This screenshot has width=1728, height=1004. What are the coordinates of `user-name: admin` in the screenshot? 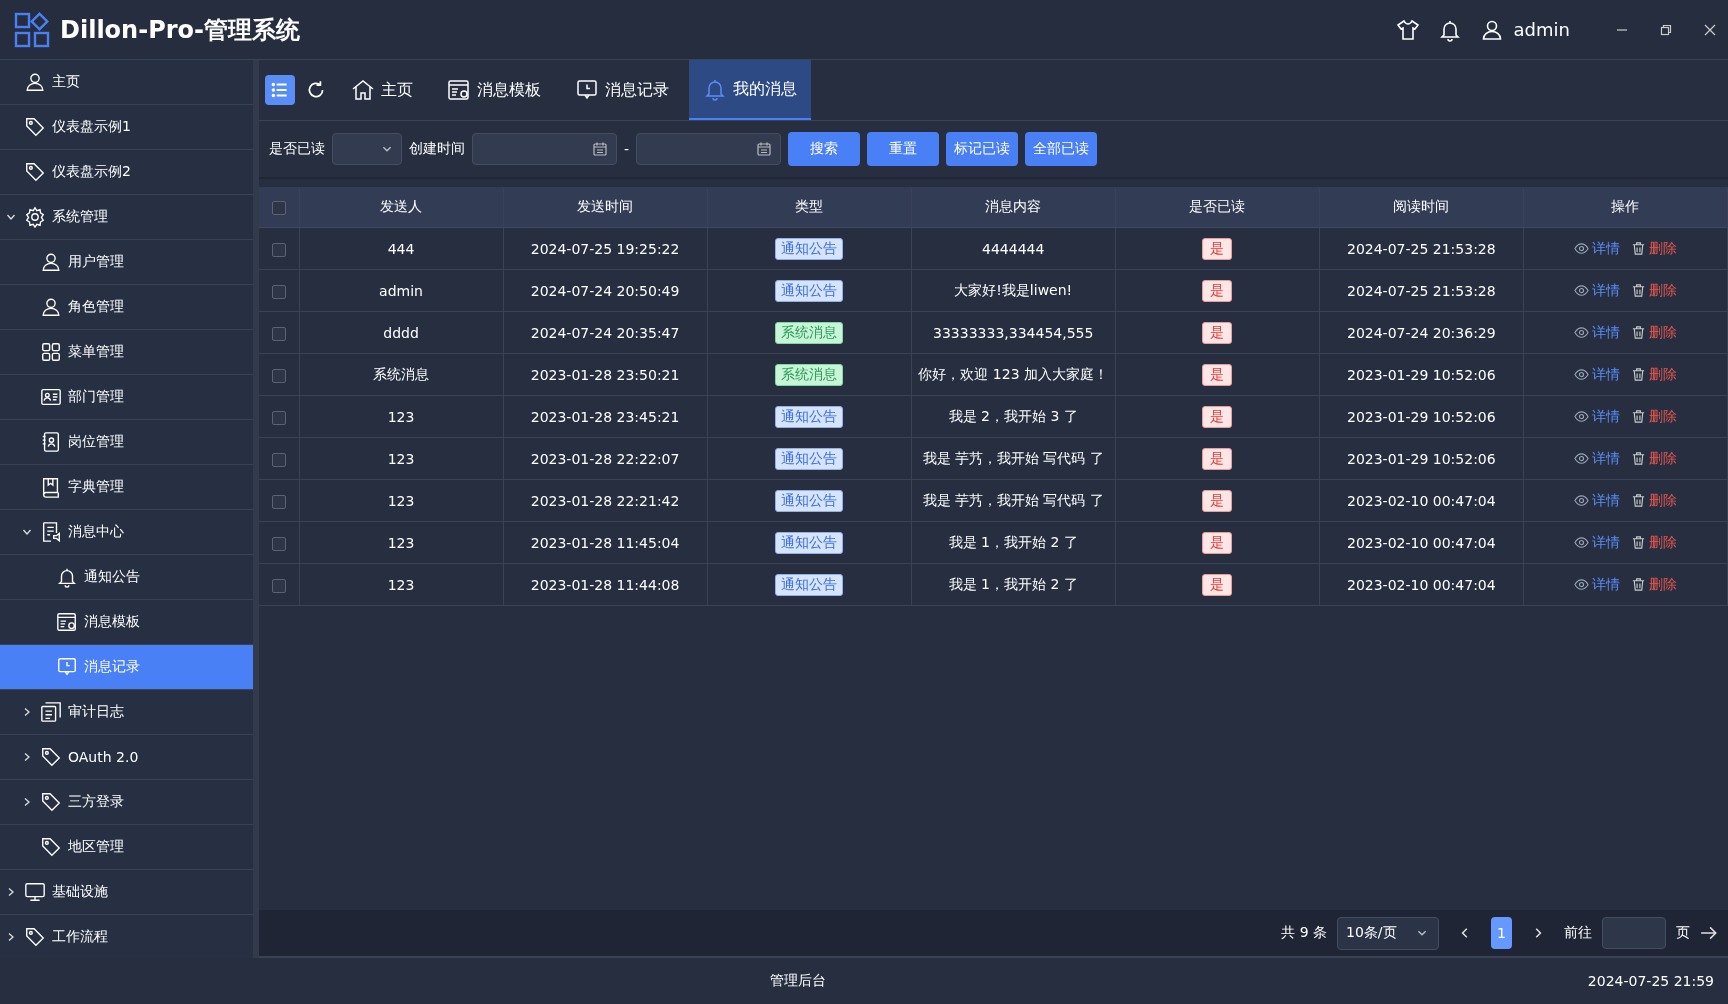 It's located at (1541, 29).